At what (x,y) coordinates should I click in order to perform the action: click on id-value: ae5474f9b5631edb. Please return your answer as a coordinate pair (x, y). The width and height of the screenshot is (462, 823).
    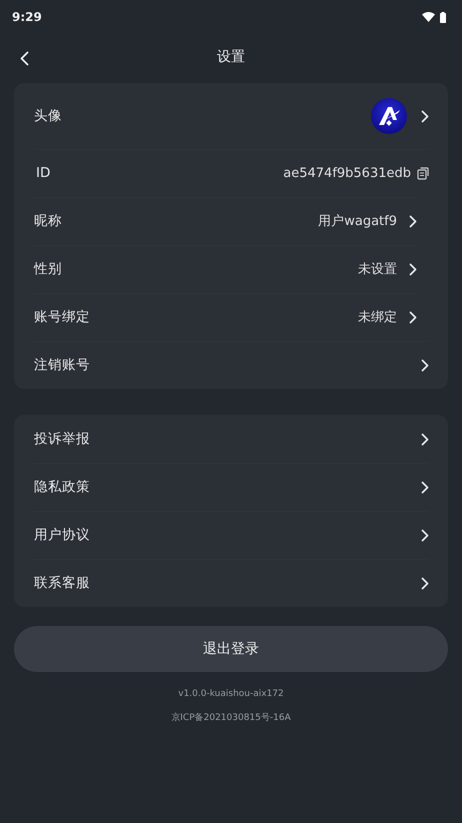
    Looking at the image, I should click on (347, 173).